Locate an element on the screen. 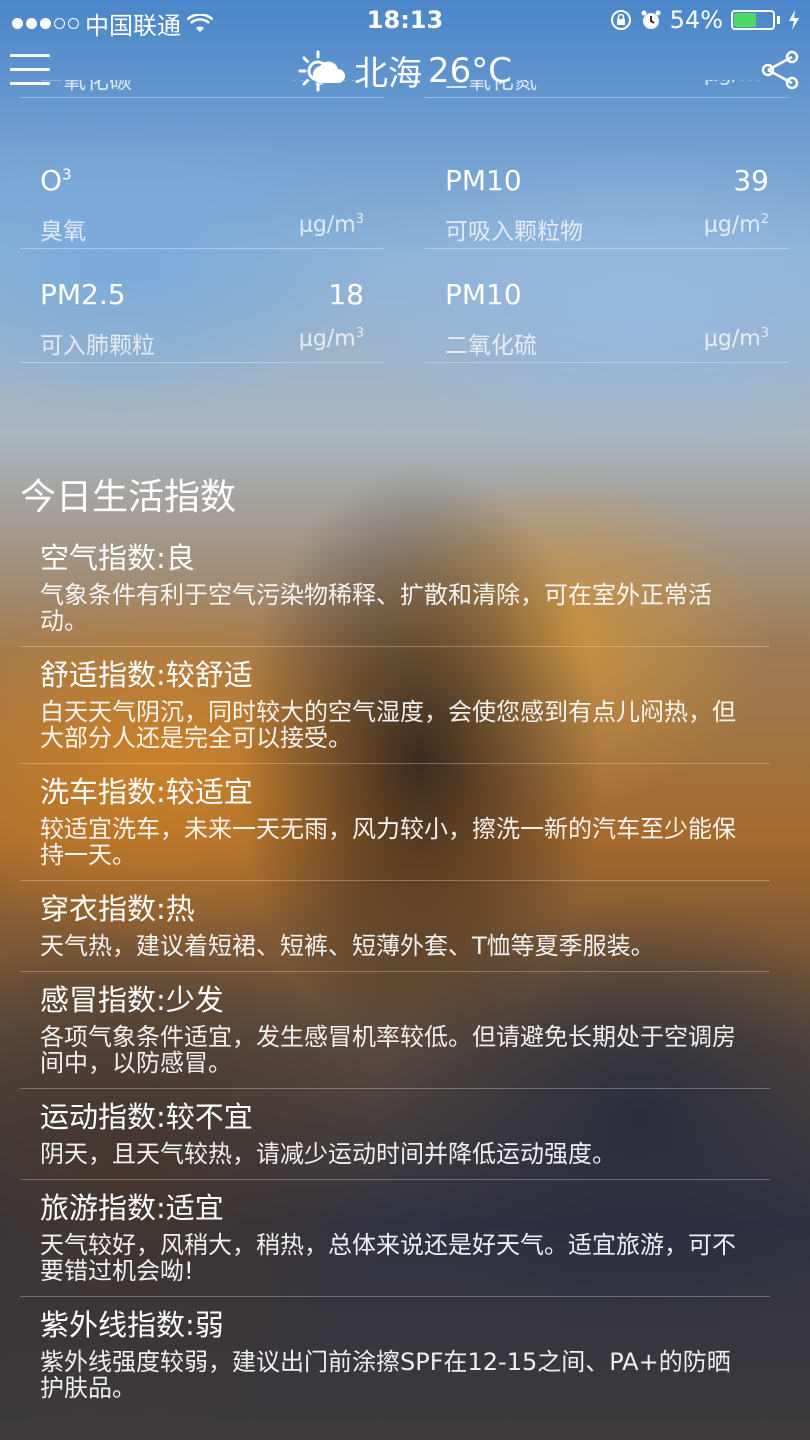  life-index-item-title: 洗车指数:较适宜 is located at coordinates (146, 792).